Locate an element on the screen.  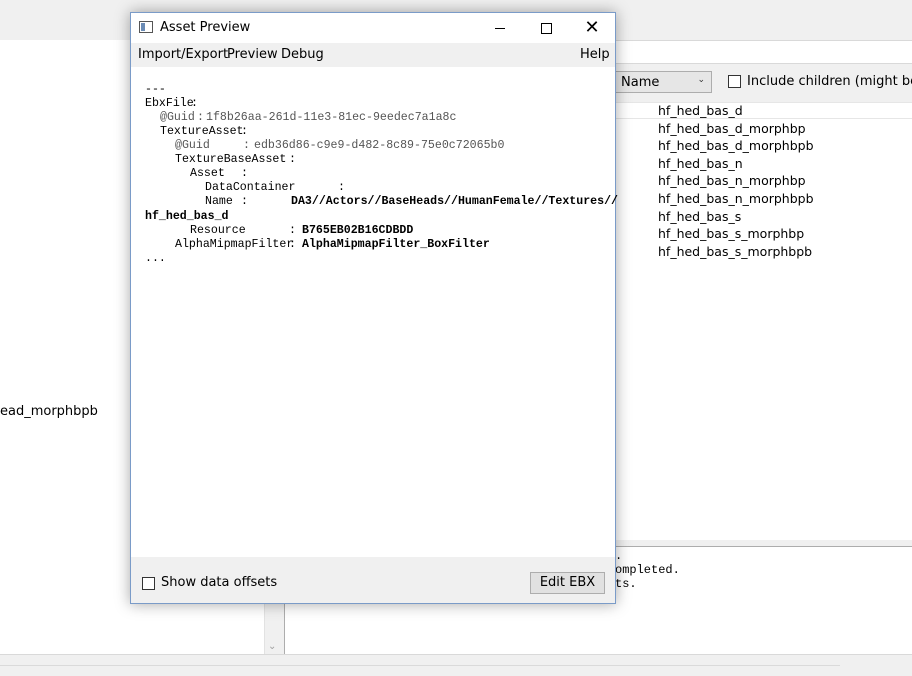
asset-list-item: hf_hed_bas_n_morphbpb is located at coordinates (736, 198).